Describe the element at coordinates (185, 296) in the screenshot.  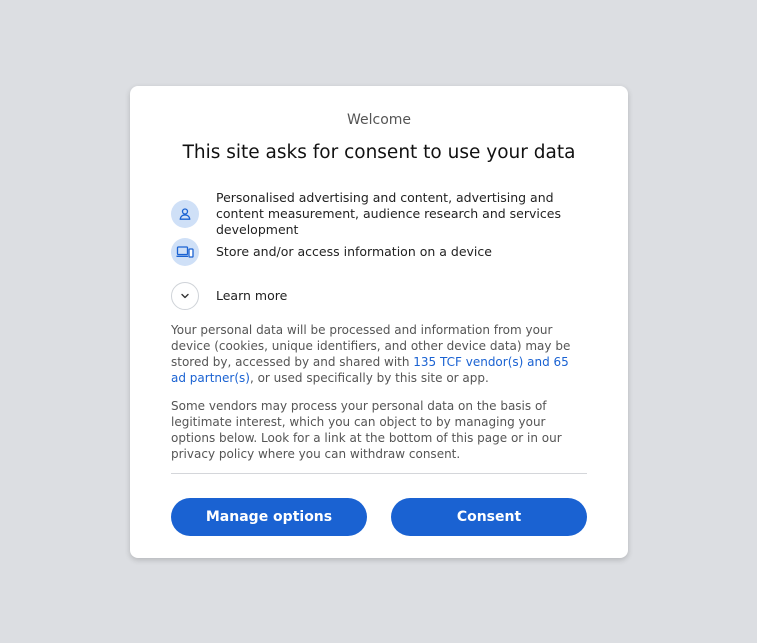
I see `chevron-down-icon` at that location.